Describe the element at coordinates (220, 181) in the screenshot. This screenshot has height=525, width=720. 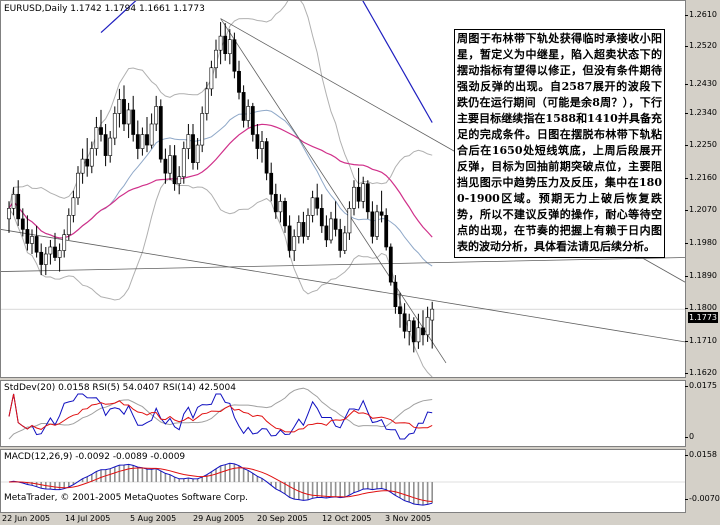
I see `moving-average-magenta` at that location.